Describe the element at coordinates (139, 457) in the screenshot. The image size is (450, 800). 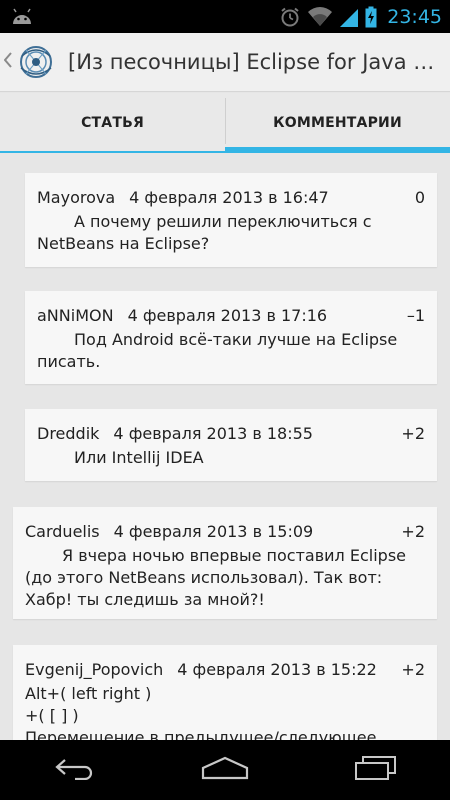
I see `comment-text: Или Intellij IDEA` at that location.